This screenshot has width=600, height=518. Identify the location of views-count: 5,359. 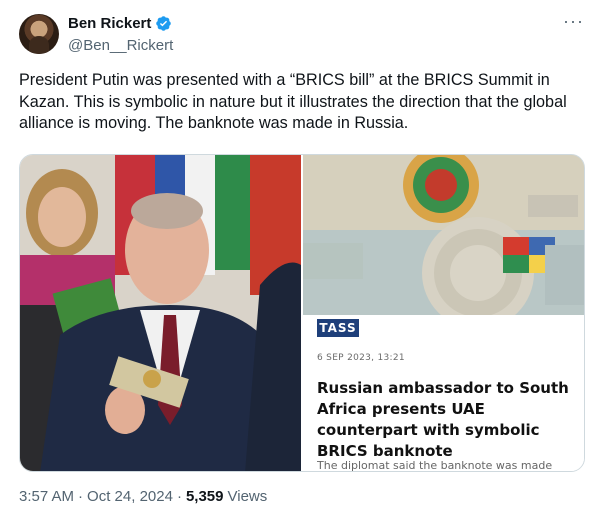
(204, 496).